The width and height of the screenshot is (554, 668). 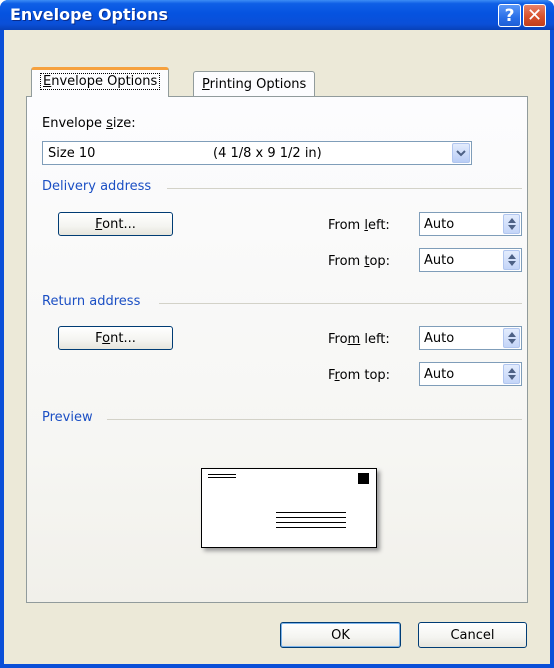 I want to click on tab-printing-options: Printing Options, so click(x=254, y=84).